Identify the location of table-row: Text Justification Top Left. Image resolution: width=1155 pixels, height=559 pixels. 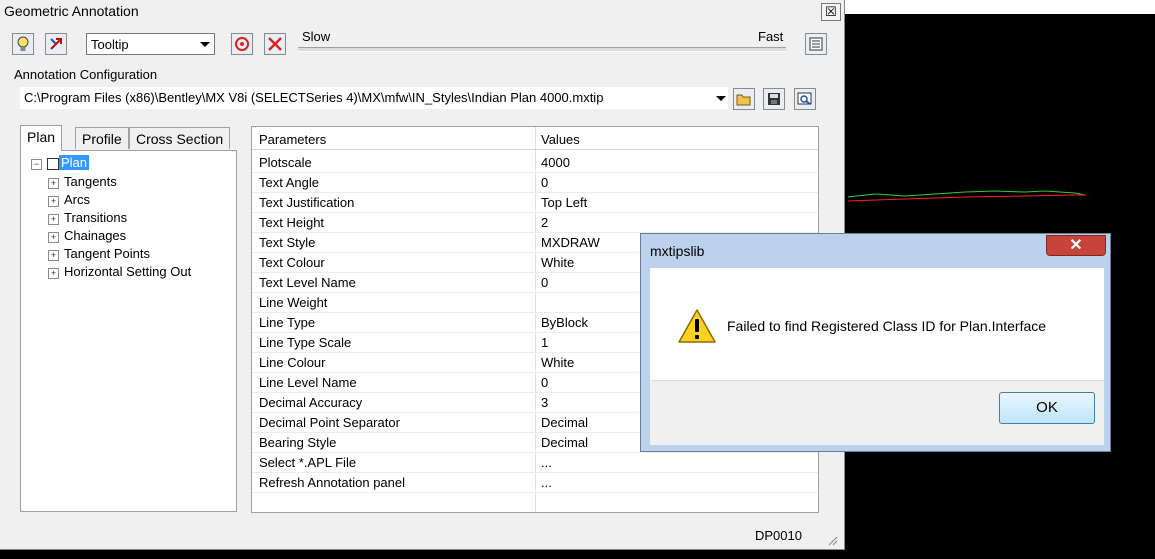
(535, 202).